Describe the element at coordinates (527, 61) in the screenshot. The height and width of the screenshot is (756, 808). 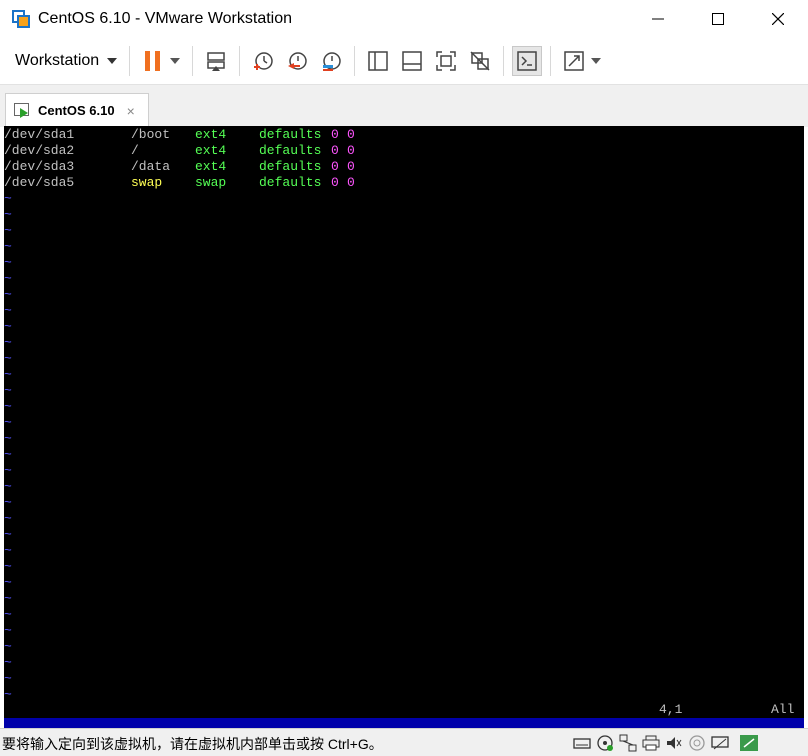
I see `console-view-button` at that location.